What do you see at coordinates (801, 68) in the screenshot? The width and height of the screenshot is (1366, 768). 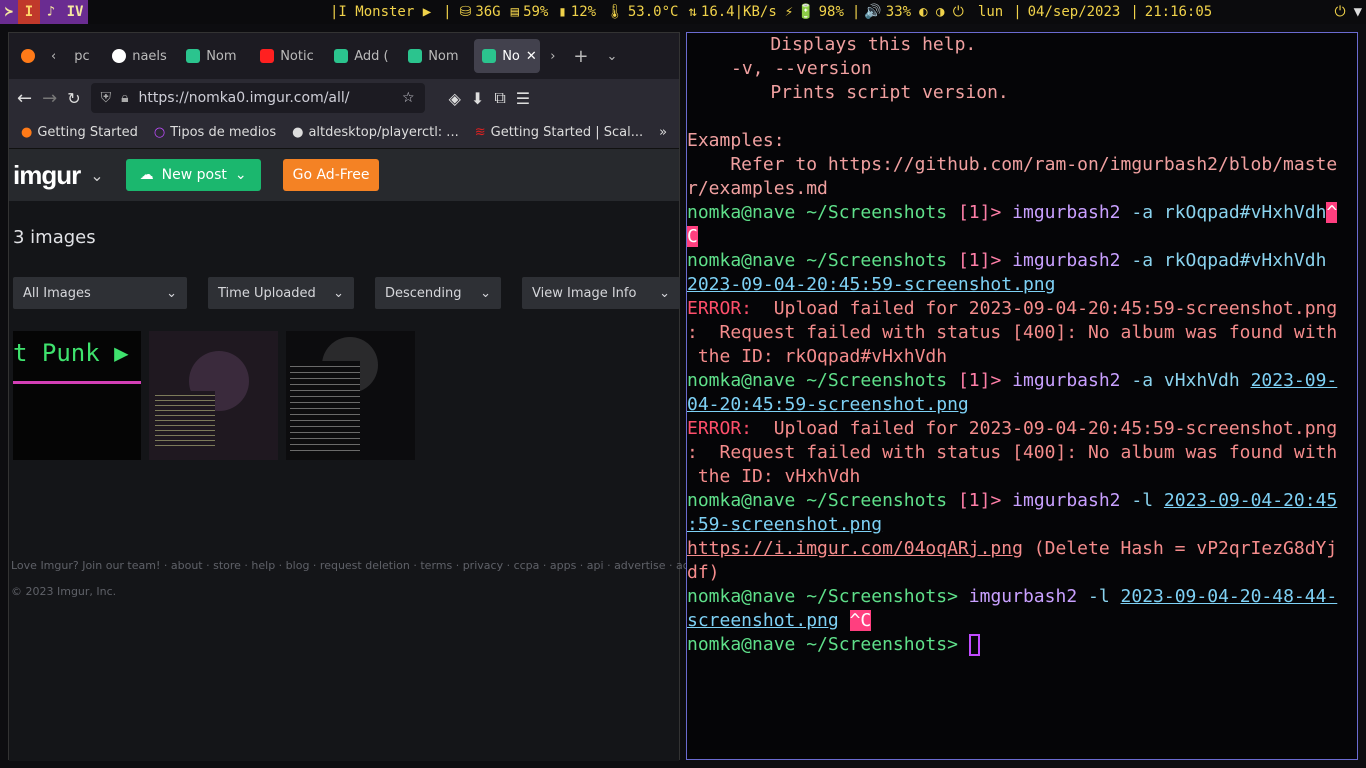 I see `terminal-line: -v, --version` at bounding box center [801, 68].